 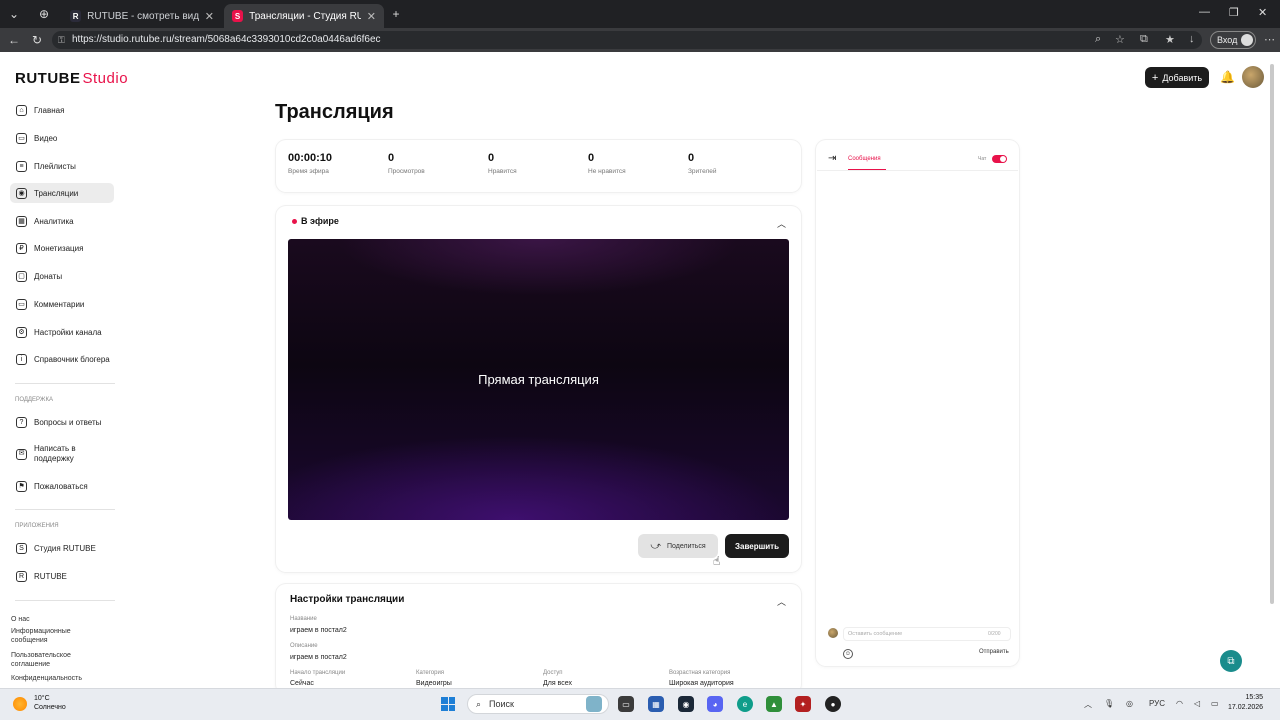 I want to click on volume-icon: ◁, so click(x=1197, y=703).